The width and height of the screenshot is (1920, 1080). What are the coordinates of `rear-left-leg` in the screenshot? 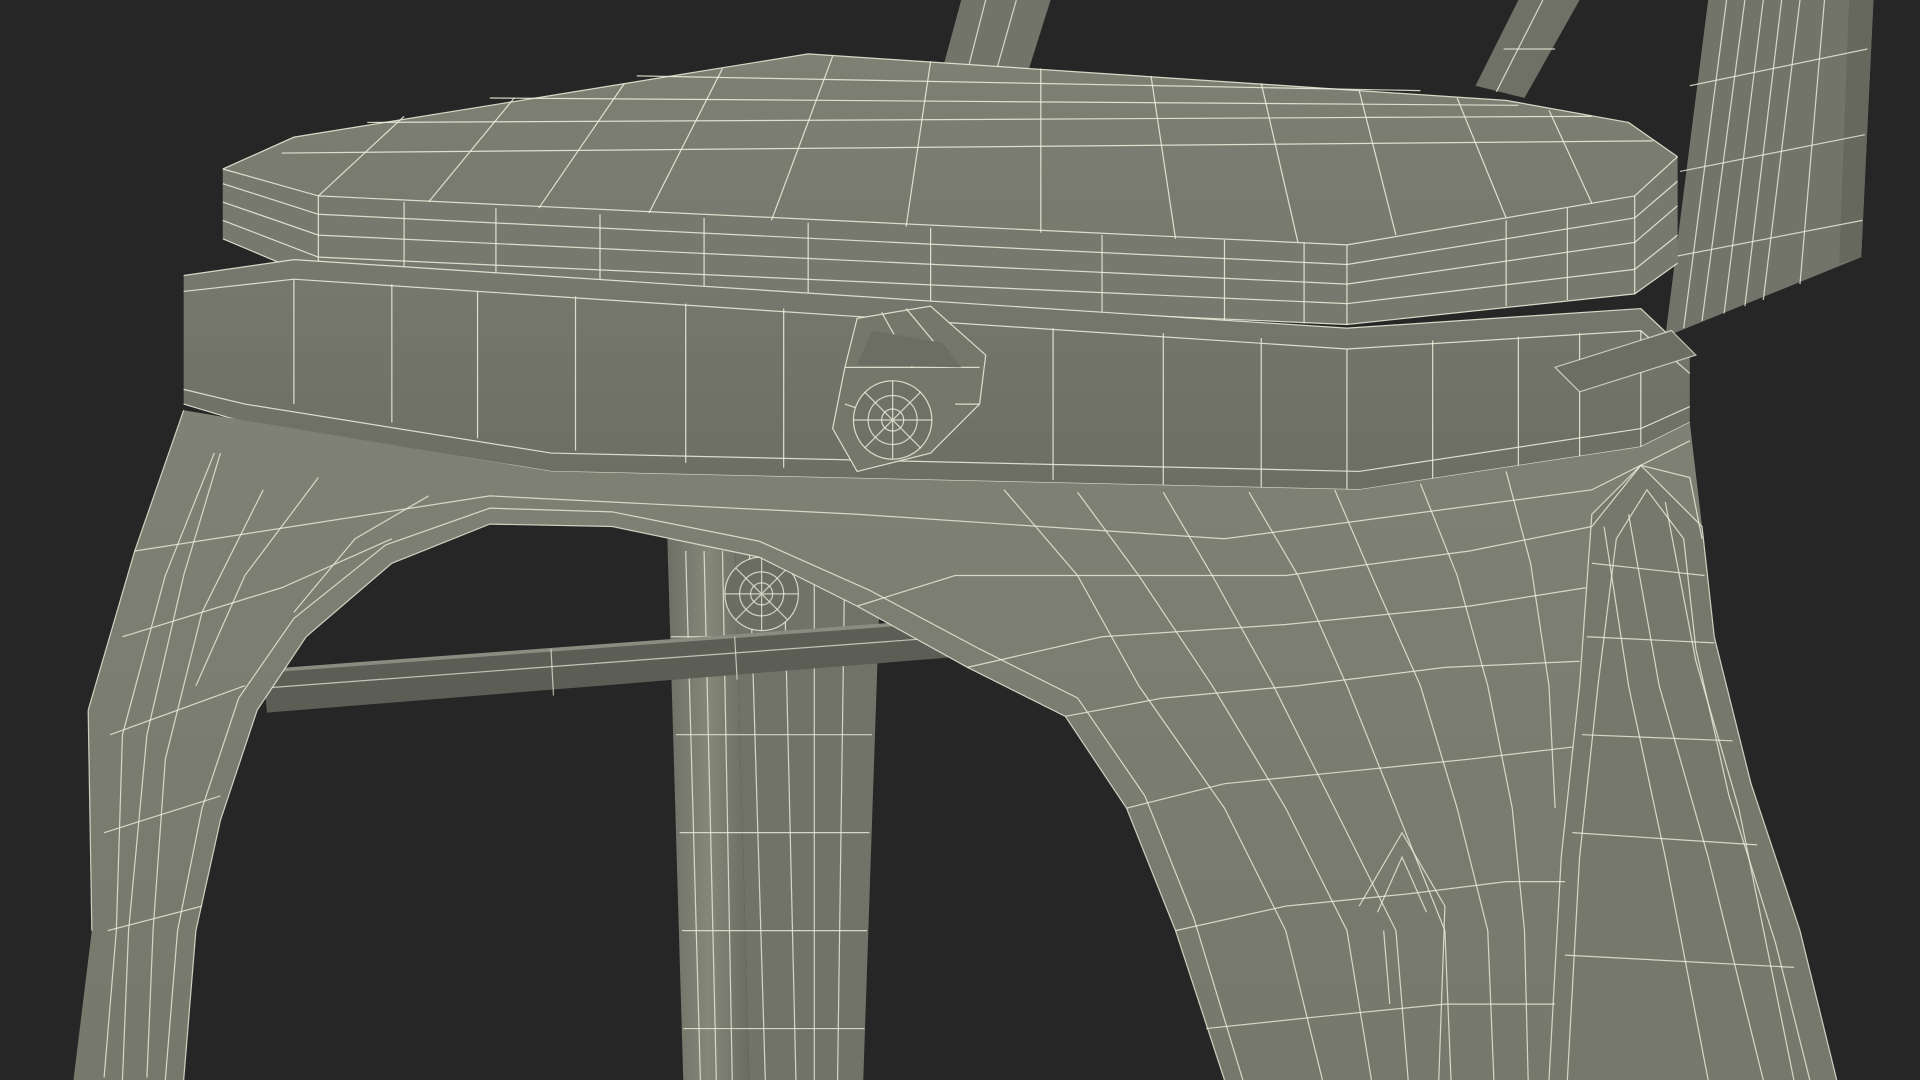 It's located at (774, 809).